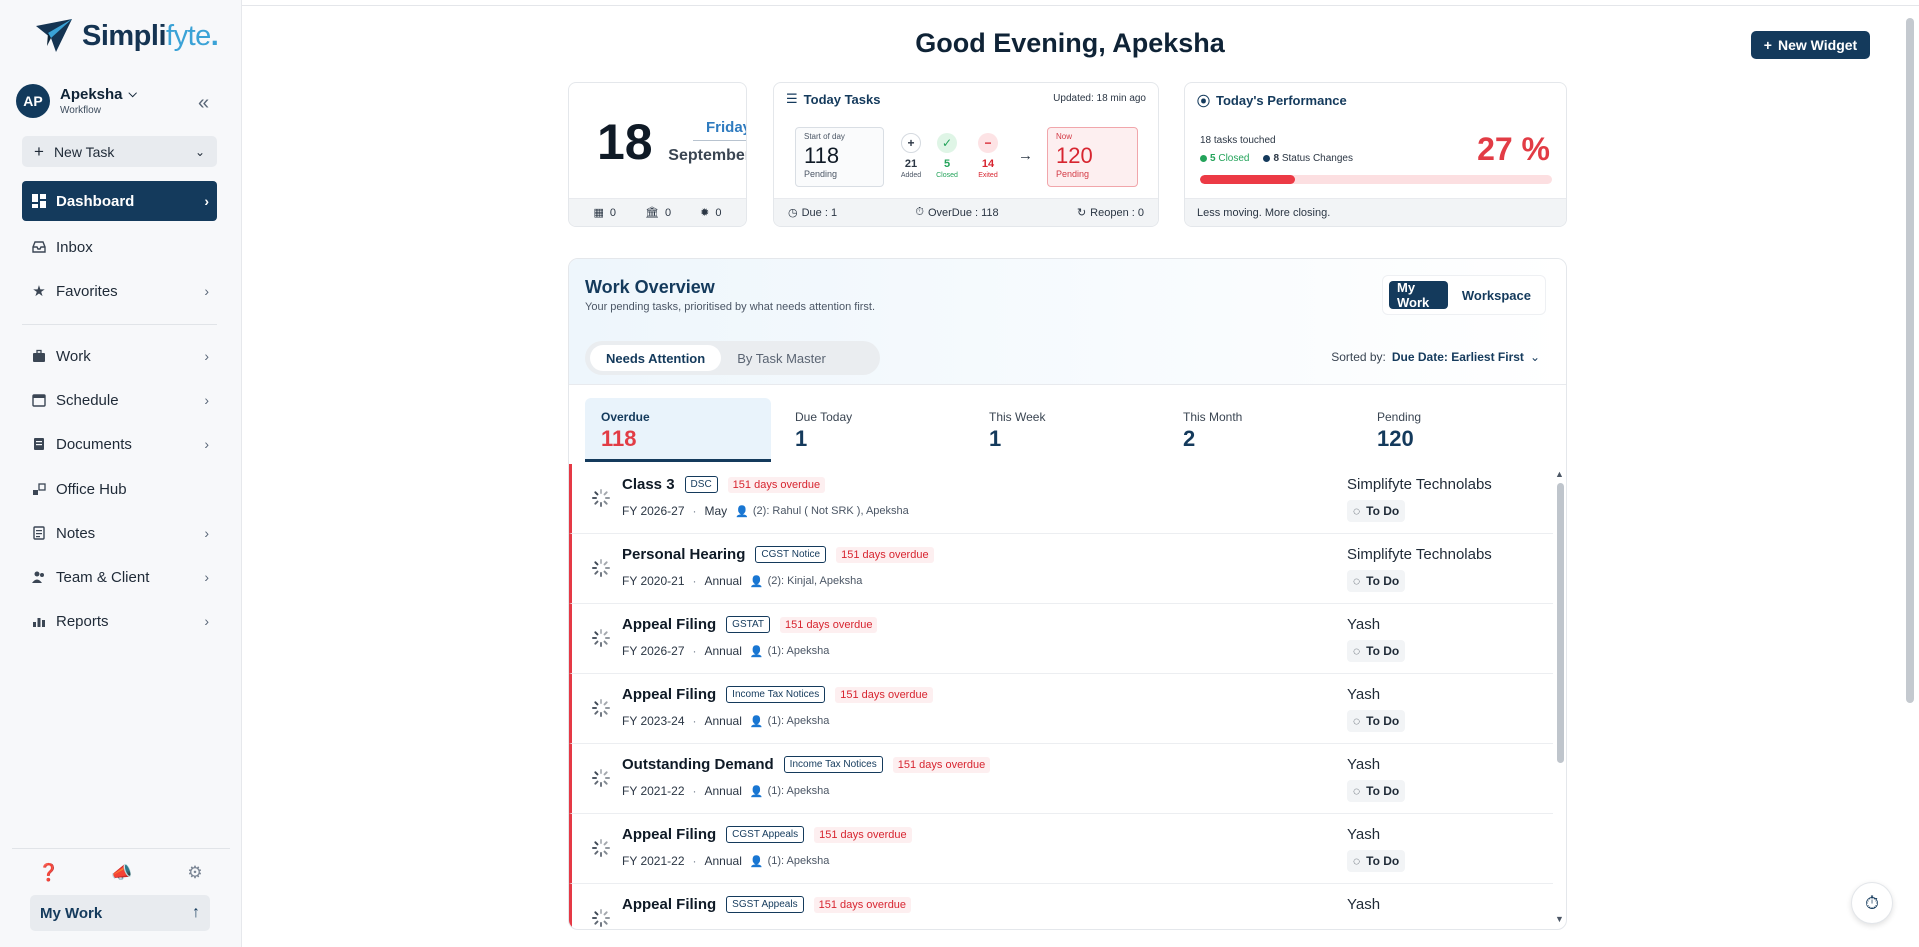 The width and height of the screenshot is (1919, 947). I want to click on notes-icon, so click(39, 533).